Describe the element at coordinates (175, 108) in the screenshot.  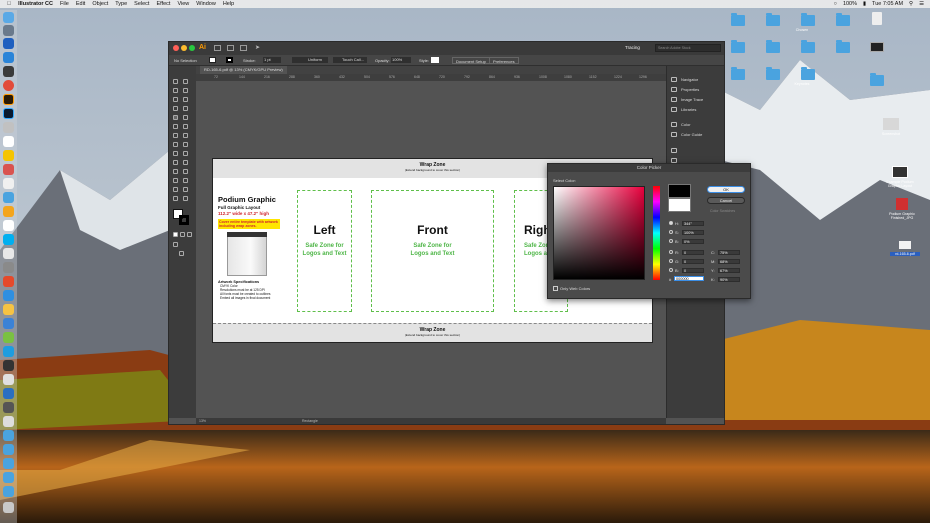
I see `type-tool-icon` at that location.